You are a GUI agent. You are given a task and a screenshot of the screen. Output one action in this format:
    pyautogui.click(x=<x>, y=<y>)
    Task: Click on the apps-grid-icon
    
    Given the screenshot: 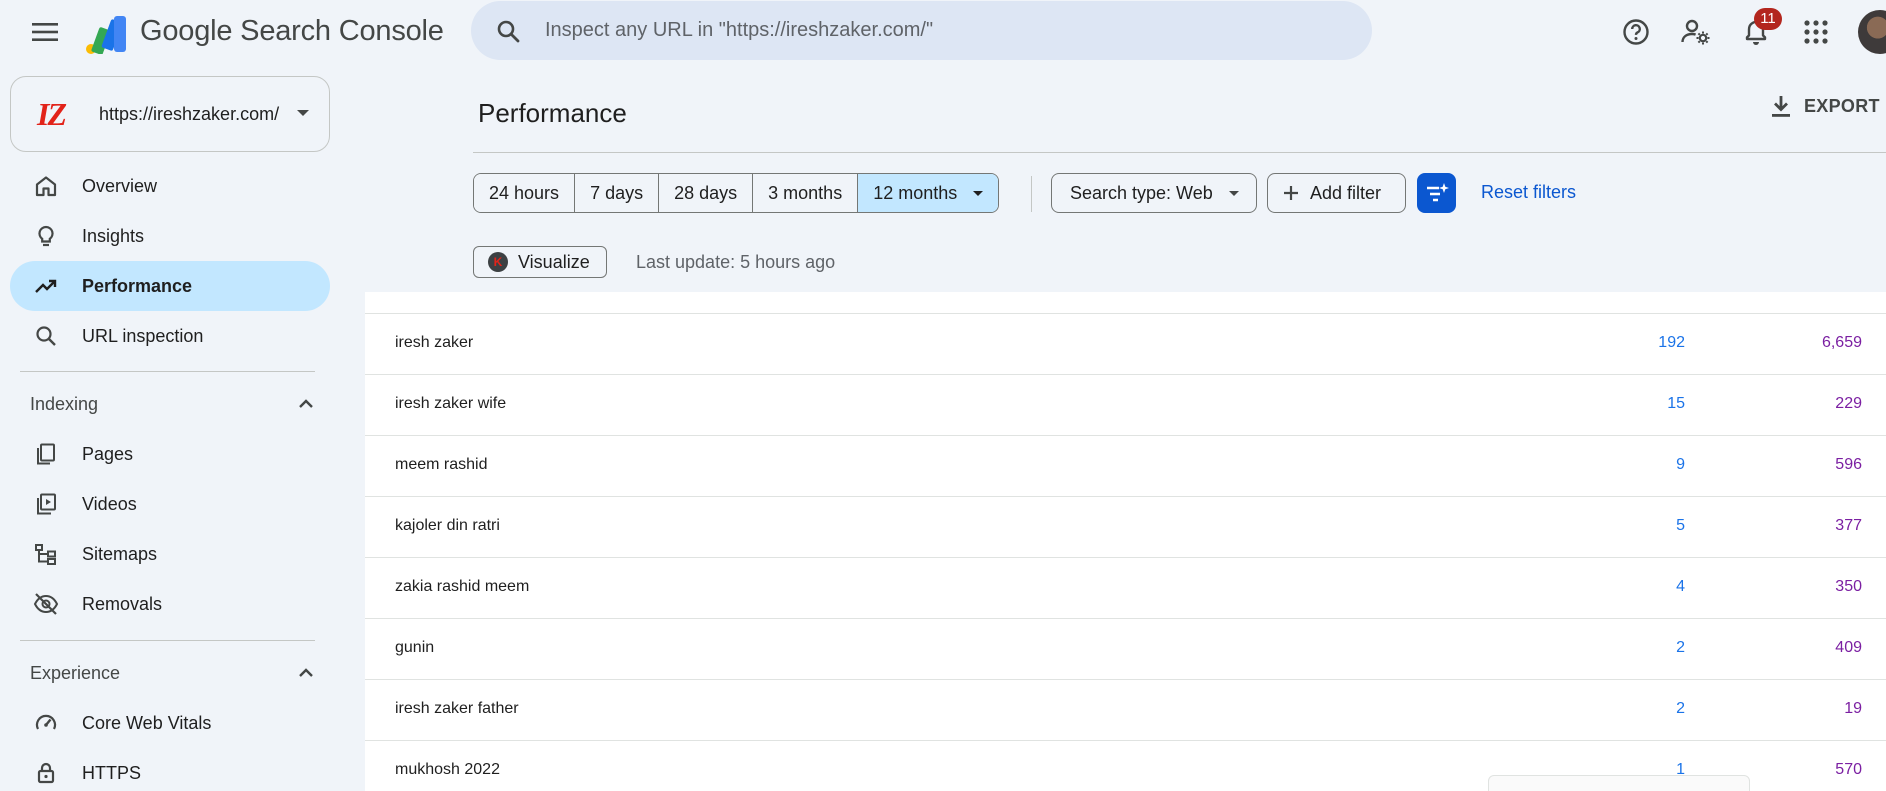 What is the action you would take?
    pyautogui.click(x=1816, y=32)
    